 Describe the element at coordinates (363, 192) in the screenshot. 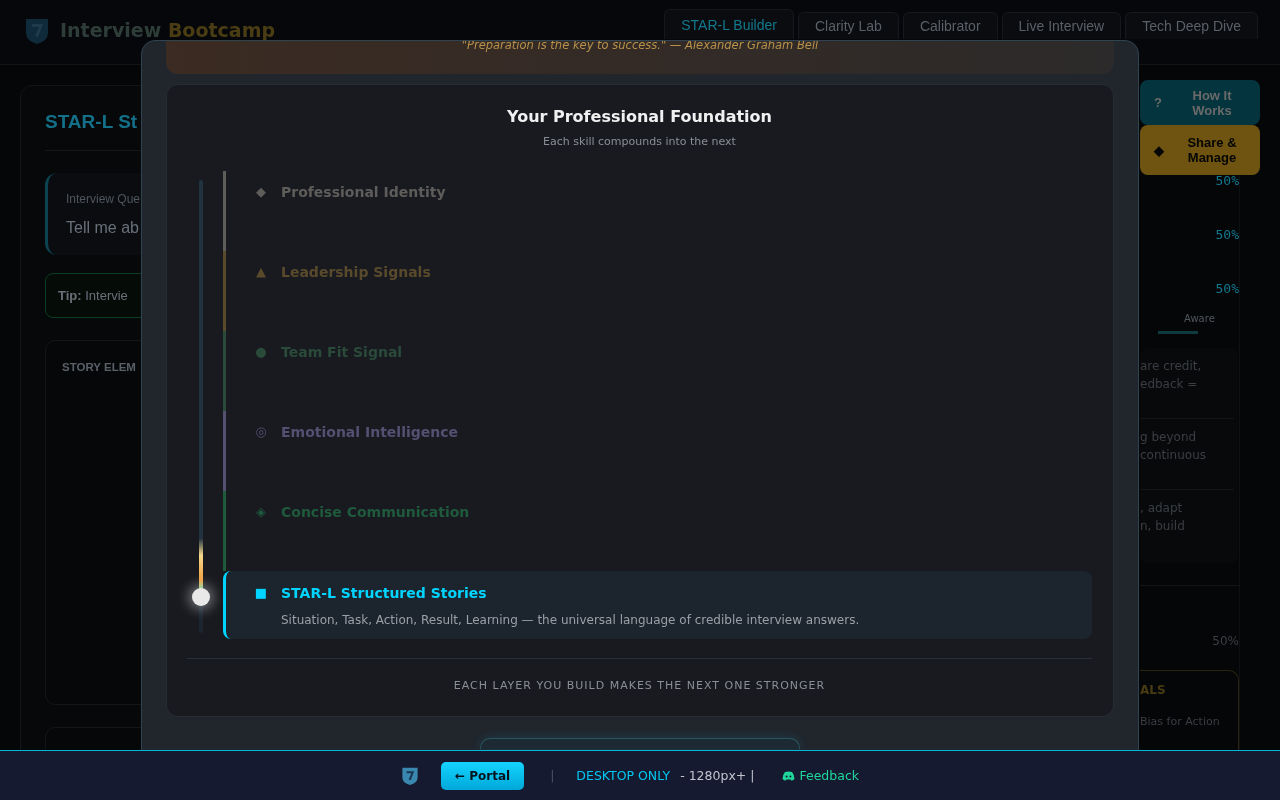

I see `layer-name: Professional Identity` at that location.